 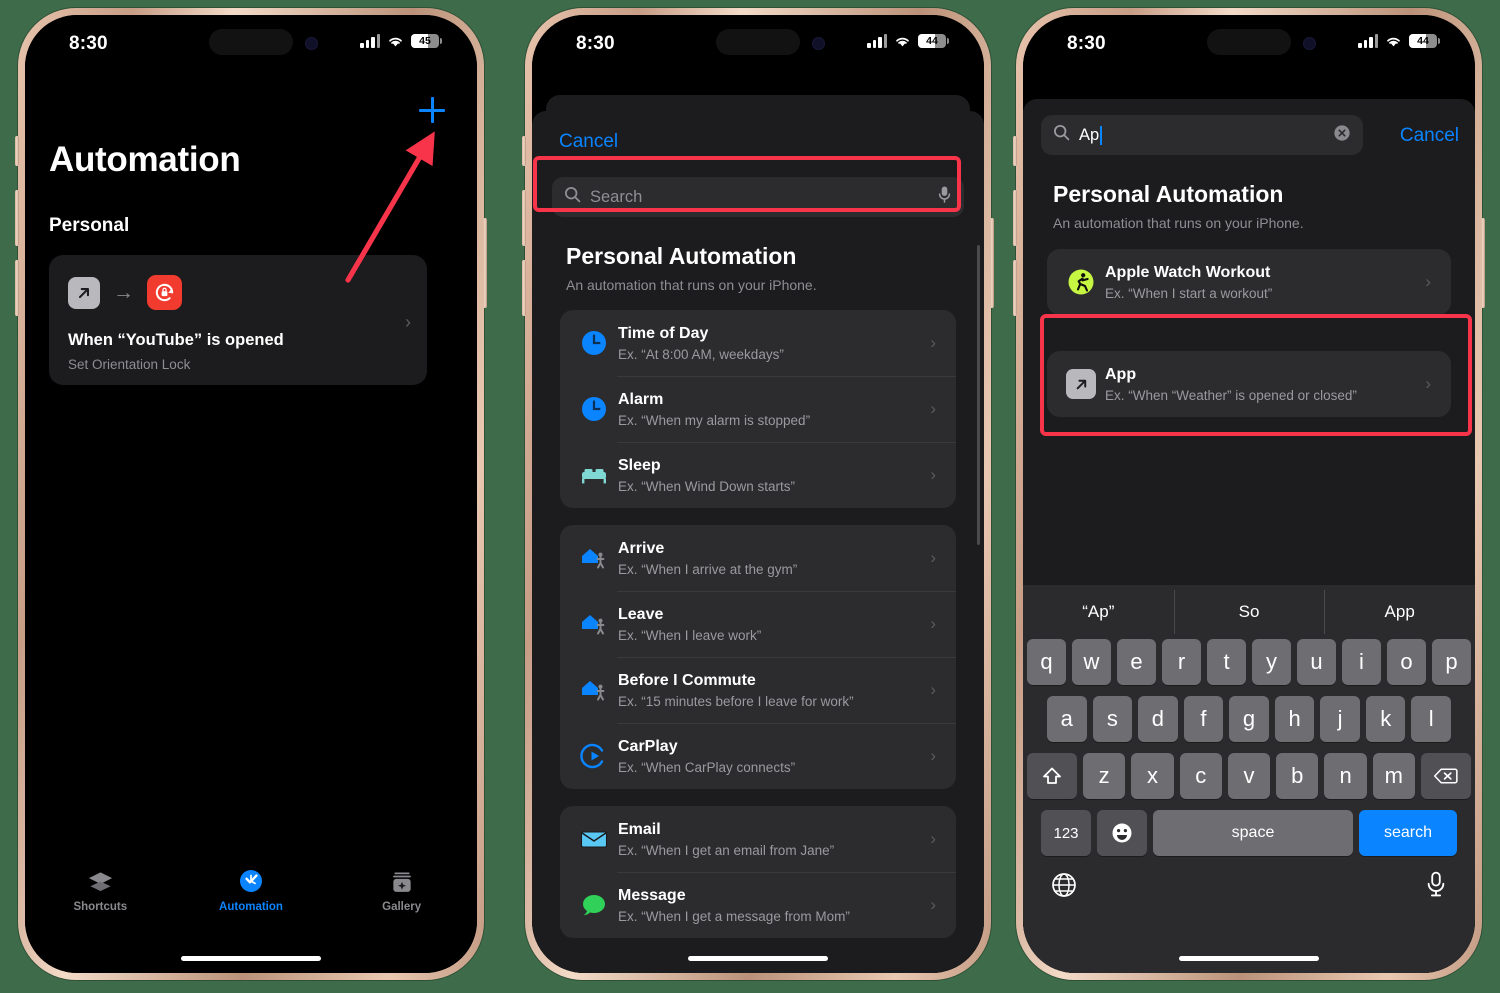 I want to click on globe-icon, so click(x=1064, y=887).